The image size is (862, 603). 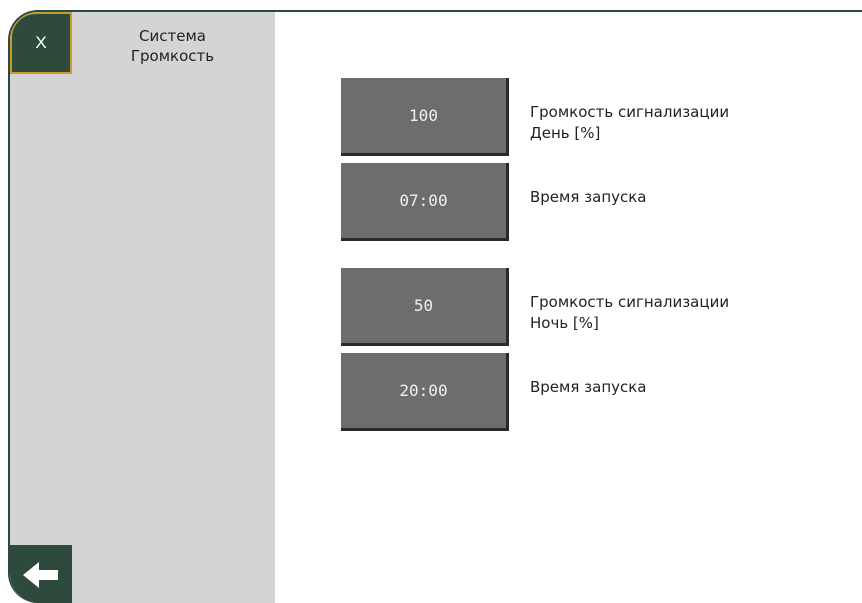 What do you see at coordinates (172, 46) in the screenshot?
I see `page-title: Система Громкость` at bounding box center [172, 46].